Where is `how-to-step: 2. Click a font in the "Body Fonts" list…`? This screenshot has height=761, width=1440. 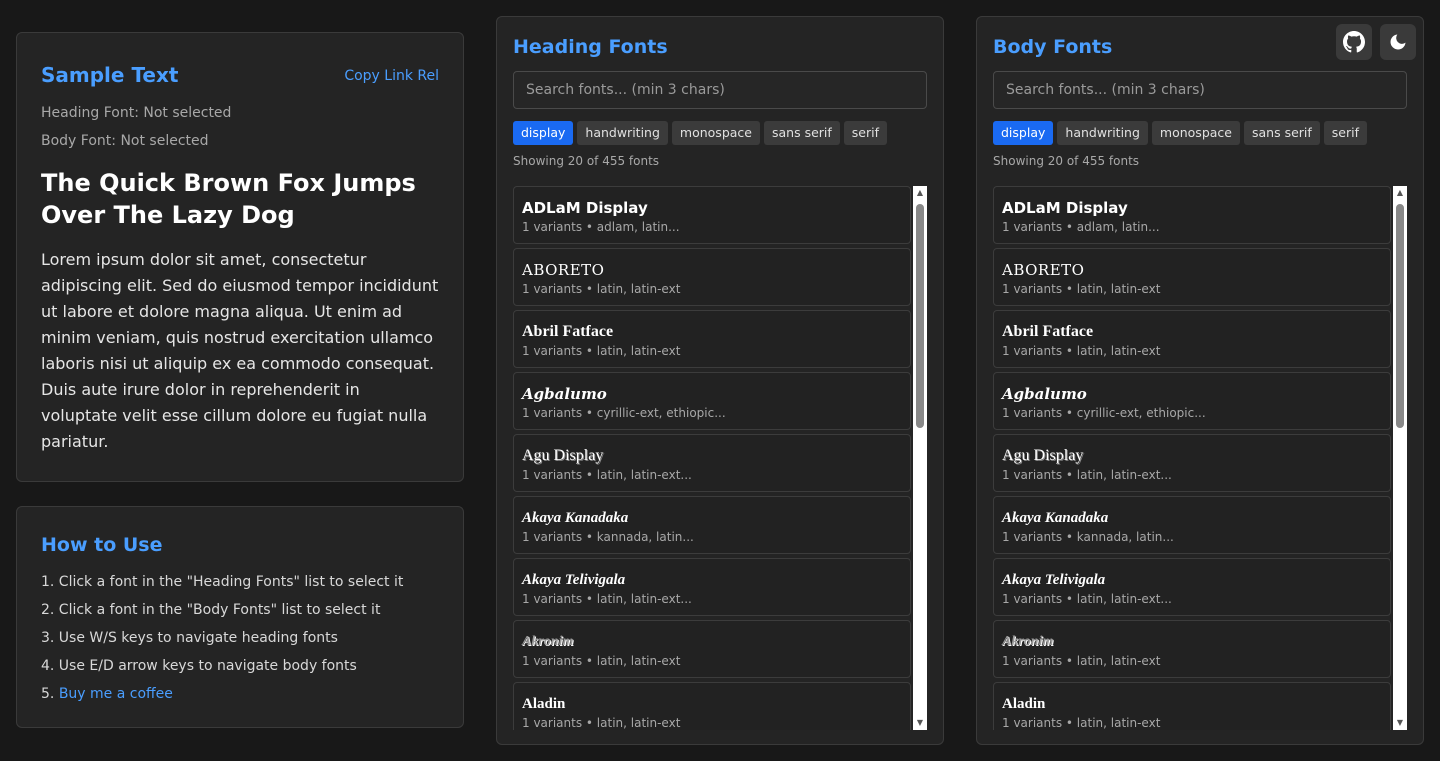
how-to-step: 2. Click a font in the "Body Fonts" list… is located at coordinates (211, 610).